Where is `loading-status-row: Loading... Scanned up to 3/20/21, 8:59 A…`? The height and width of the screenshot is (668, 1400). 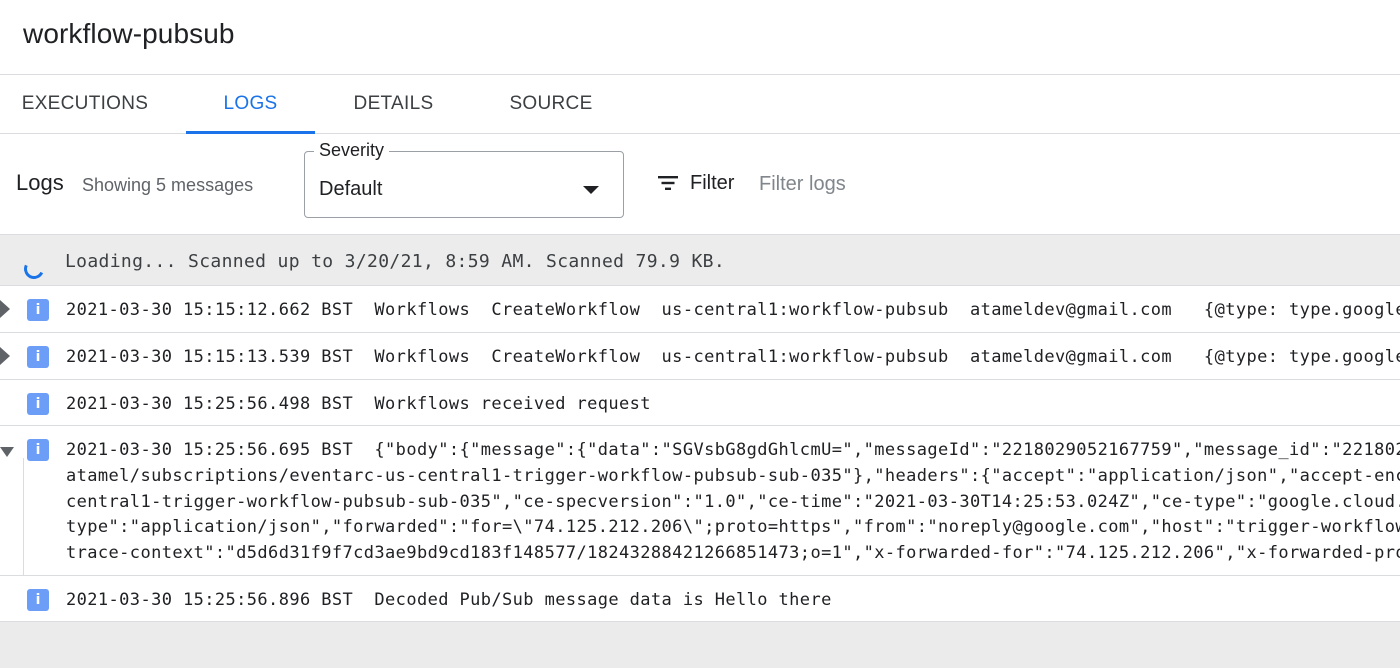
loading-status-row: Loading... Scanned up to 3/20/21, 8:59 A… is located at coordinates (700, 259).